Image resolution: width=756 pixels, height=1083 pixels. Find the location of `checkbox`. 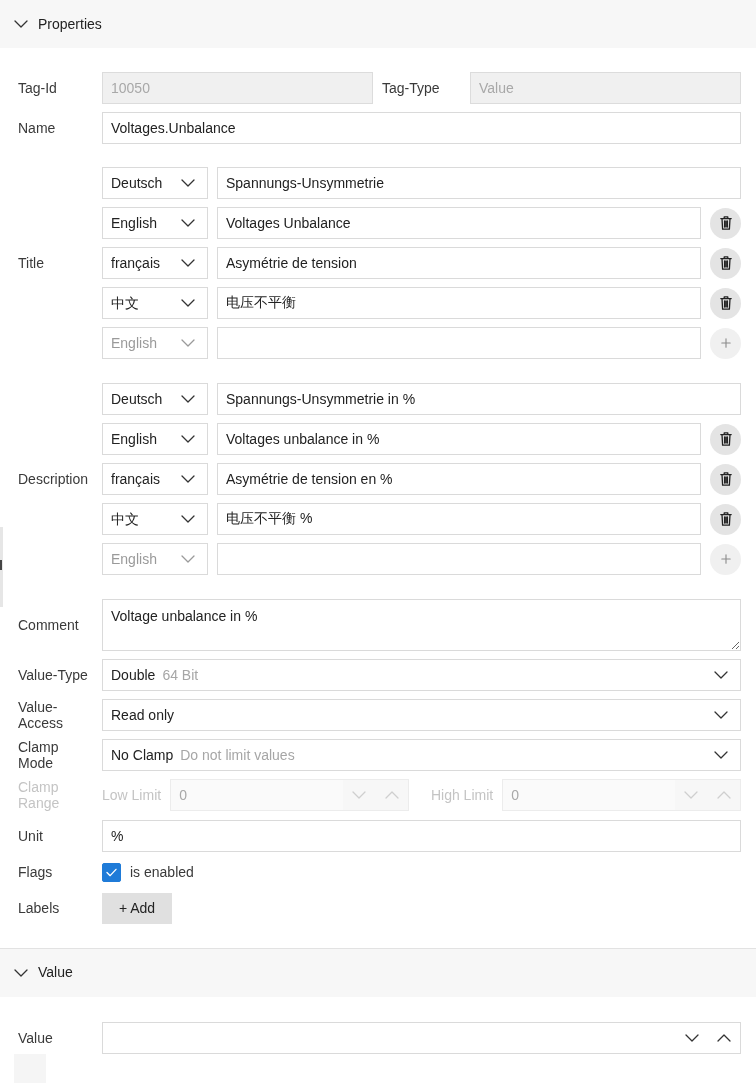

checkbox is located at coordinates (111, 872).